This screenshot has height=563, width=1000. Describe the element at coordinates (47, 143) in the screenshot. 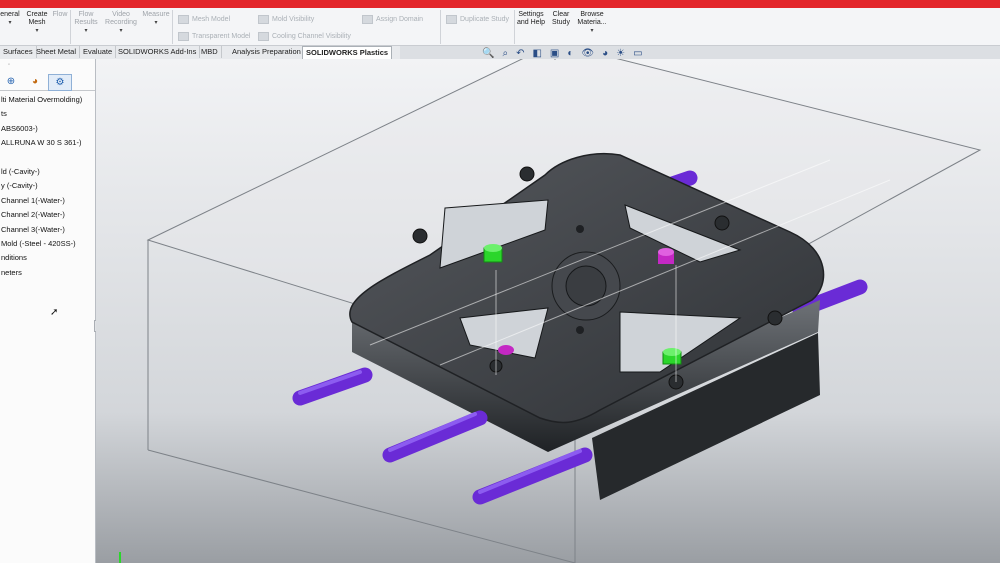

I see `tree-item-material-2: ALLRUNA W 30 S 361-)` at that location.